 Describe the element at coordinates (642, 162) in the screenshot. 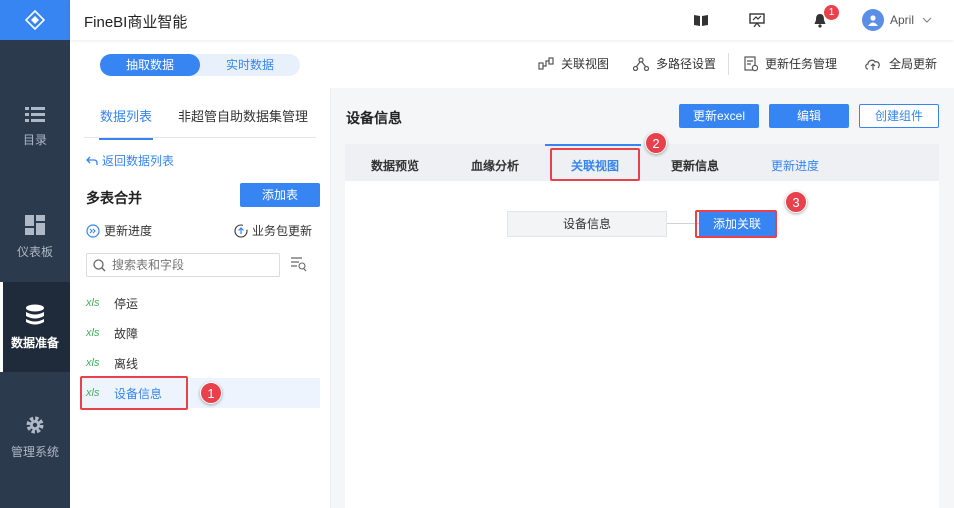

I see `detail-tabs: 数据预览 血缘分析 关联视图 更新信息 更新进度` at that location.